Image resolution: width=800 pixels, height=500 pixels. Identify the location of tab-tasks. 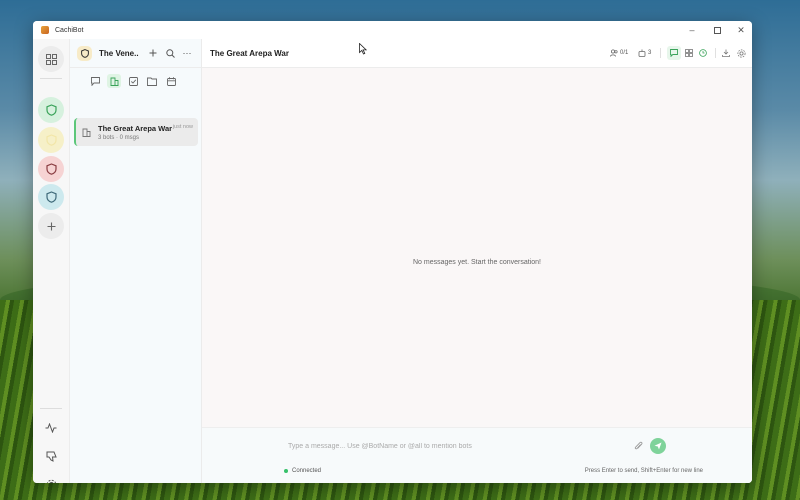
(133, 81).